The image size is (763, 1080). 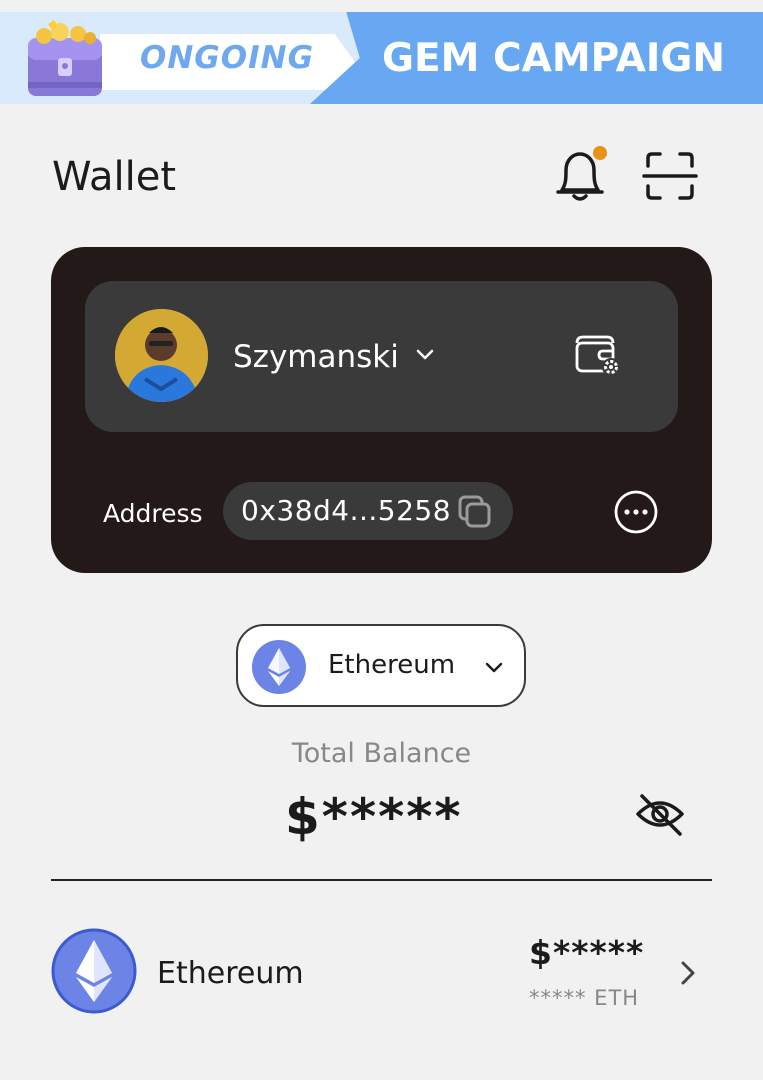 What do you see at coordinates (636, 512) in the screenshot?
I see `more-options-icon` at bounding box center [636, 512].